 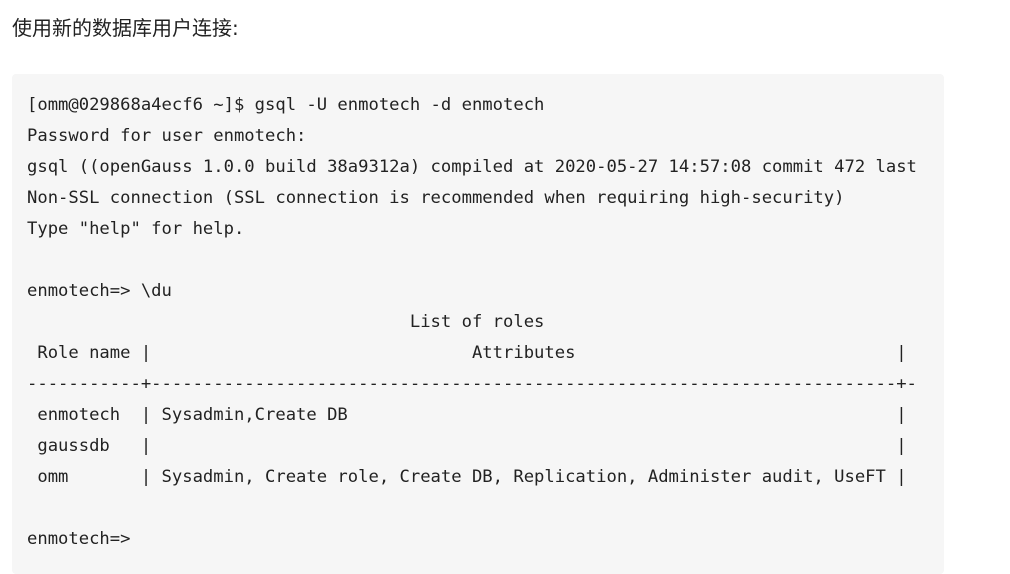 What do you see at coordinates (136, 229) in the screenshot?
I see `terminal-line: Type "help" for help.` at bounding box center [136, 229].